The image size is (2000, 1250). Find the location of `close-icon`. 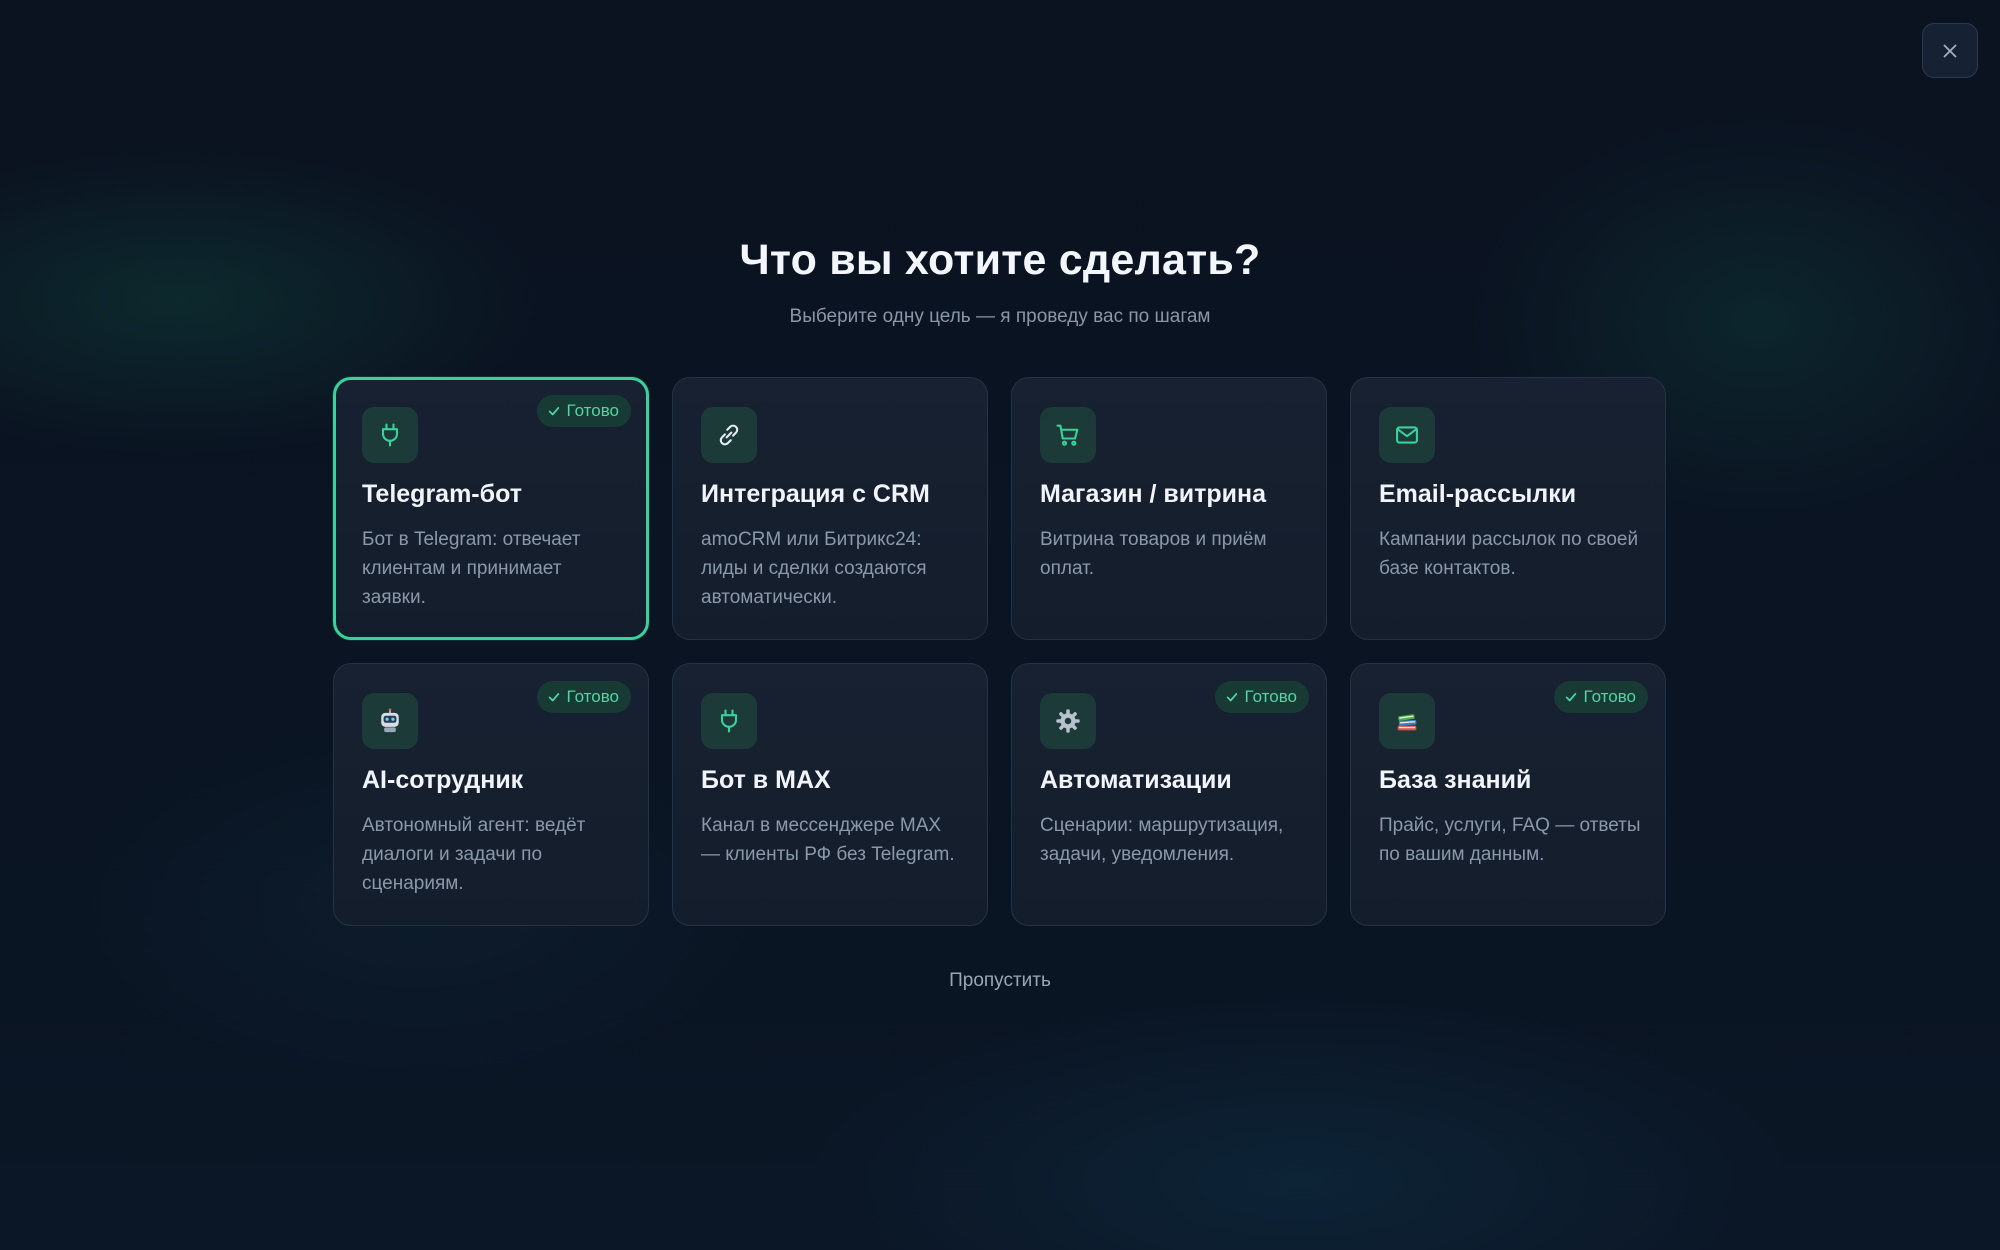

close-icon is located at coordinates (1950, 50).